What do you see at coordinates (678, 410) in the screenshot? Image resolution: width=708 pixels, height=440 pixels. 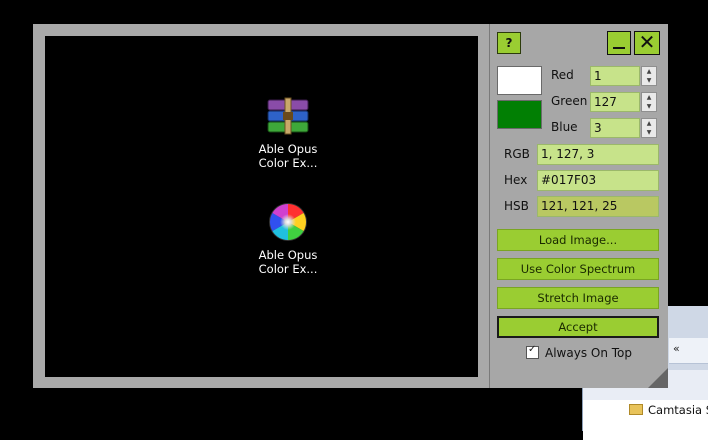 I see `folder-item-label: Camtasia St` at bounding box center [678, 410].